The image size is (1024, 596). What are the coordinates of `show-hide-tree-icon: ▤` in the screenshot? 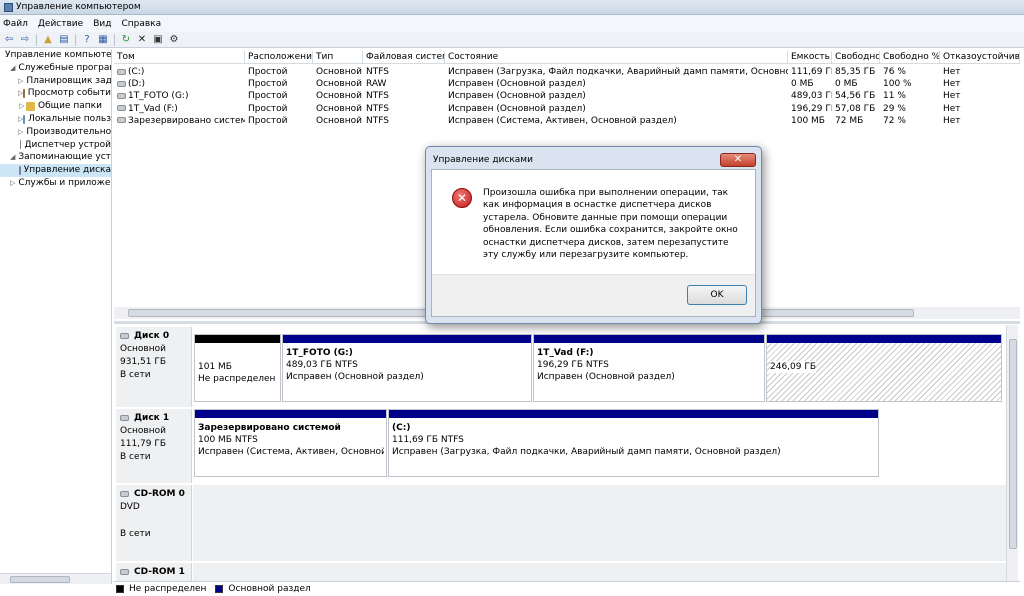 It's located at (64, 39).